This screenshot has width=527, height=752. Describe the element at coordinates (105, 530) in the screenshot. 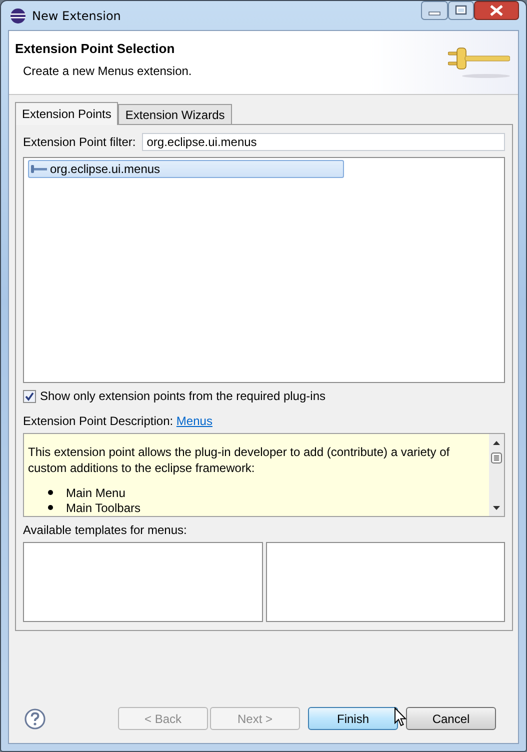

I see `templates-label: Available templates for menus:` at that location.